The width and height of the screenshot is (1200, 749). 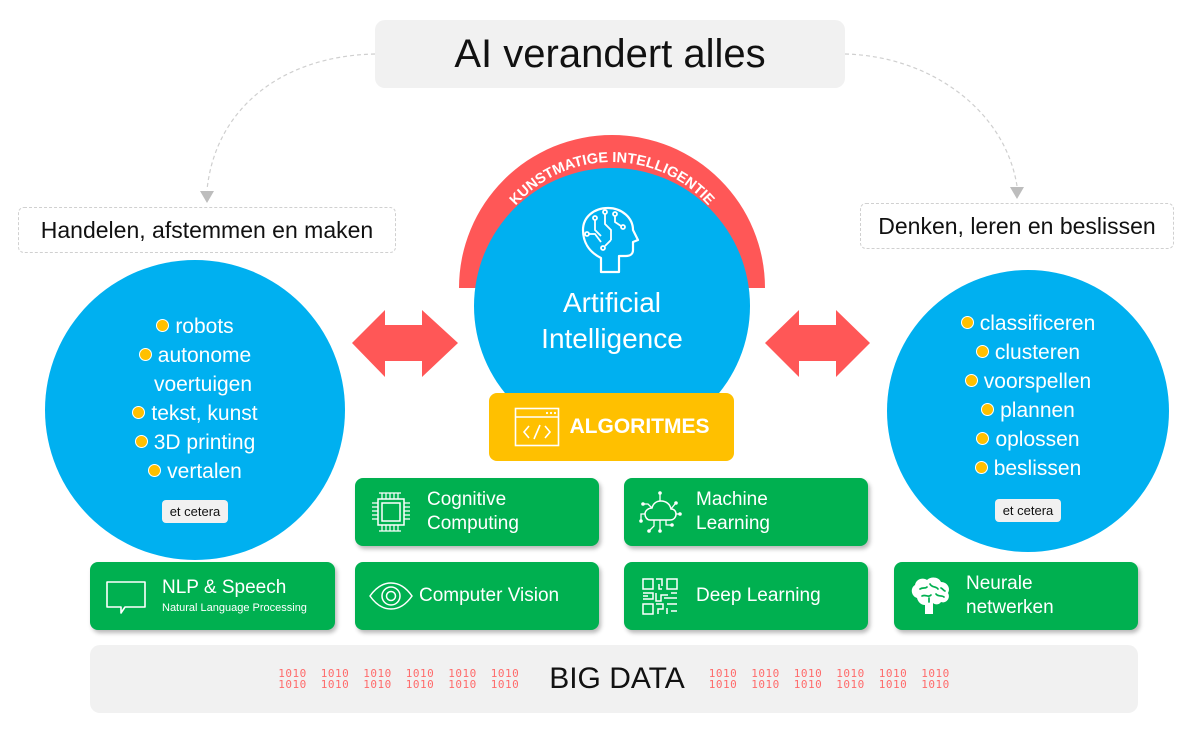 I want to click on speech-bubble-icon, so click(x=126, y=597).